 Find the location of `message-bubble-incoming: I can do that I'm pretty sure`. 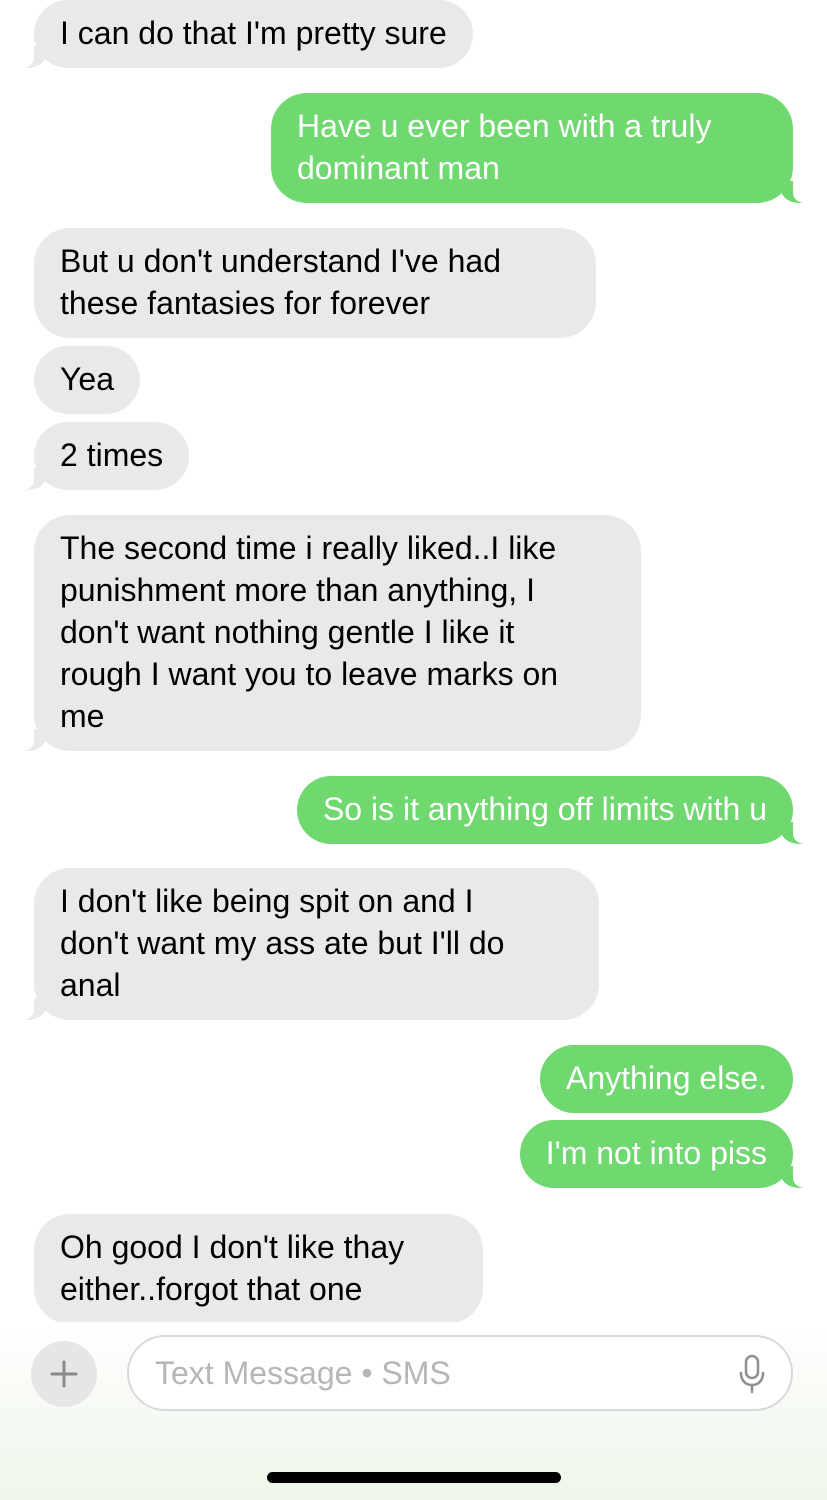

message-bubble-incoming: I can do that I'm pretty sure is located at coordinates (244, 34).